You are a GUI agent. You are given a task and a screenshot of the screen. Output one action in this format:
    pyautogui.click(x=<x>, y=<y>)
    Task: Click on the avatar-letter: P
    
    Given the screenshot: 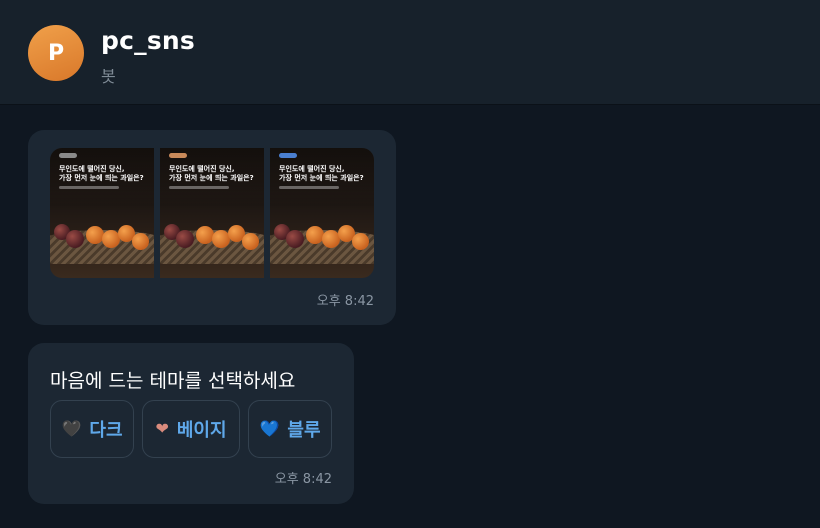 What is the action you would take?
    pyautogui.click(x=56, y=53)
    